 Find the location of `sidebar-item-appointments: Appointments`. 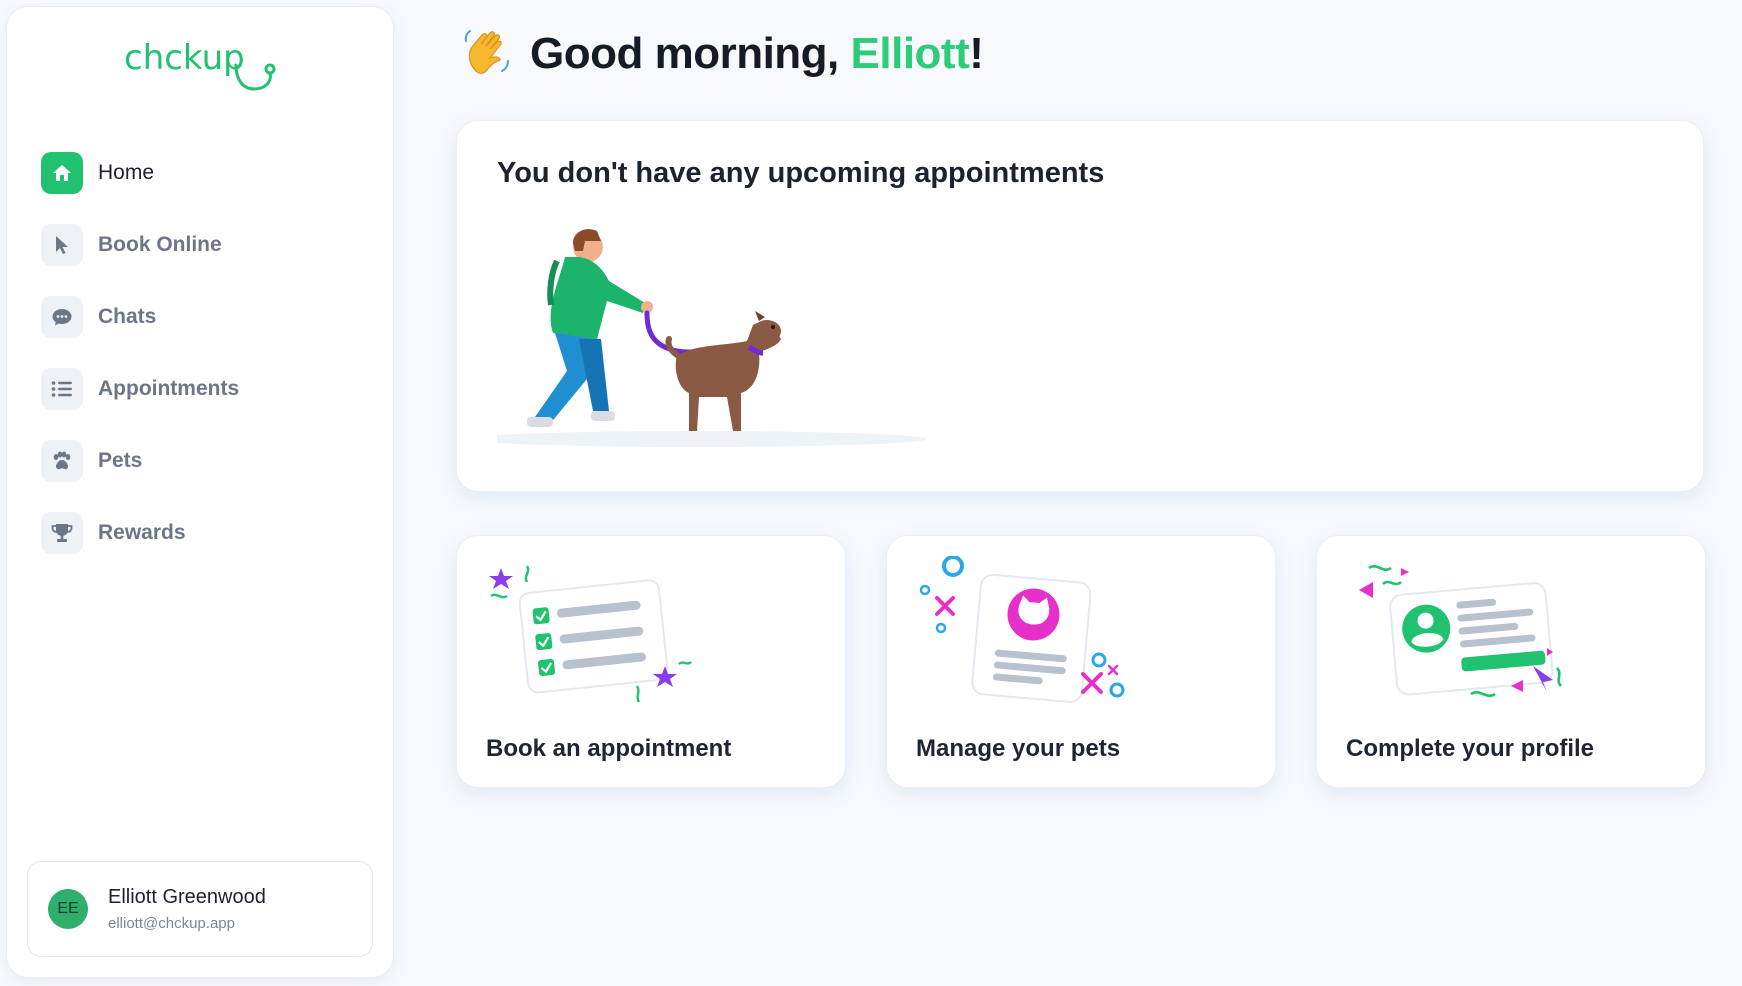

sidebar-item-appointments: Appointments is located at coordinates (207, 389).